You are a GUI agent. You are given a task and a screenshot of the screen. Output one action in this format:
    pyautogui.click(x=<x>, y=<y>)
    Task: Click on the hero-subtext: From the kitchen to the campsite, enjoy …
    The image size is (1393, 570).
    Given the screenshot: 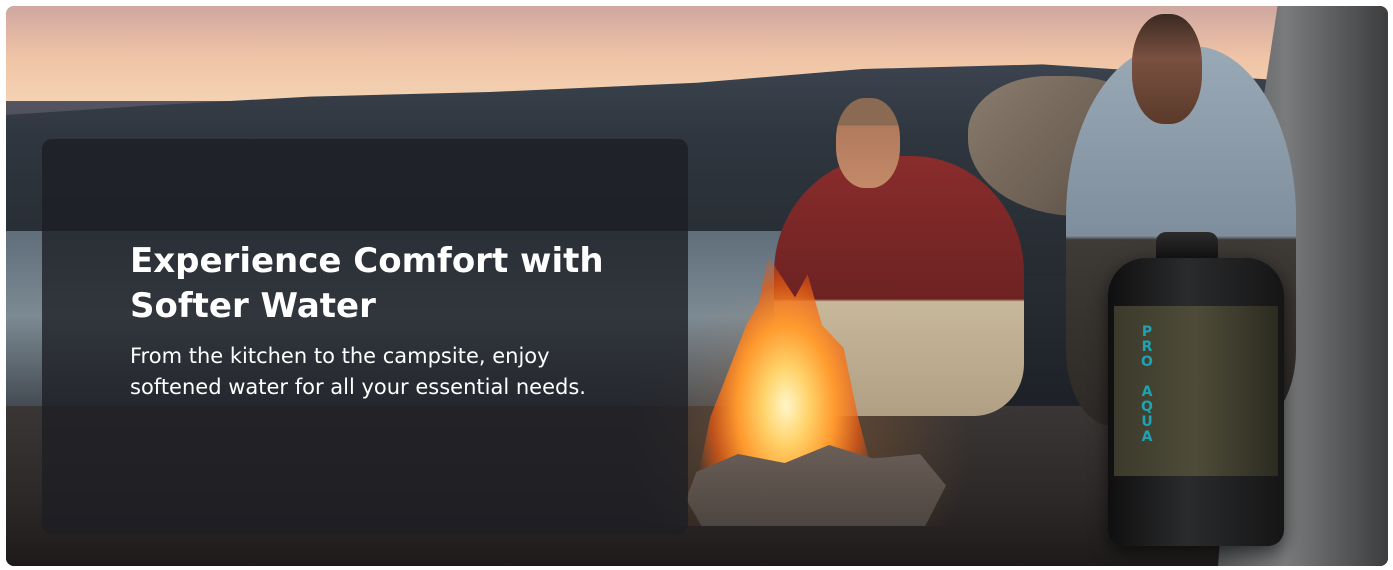 What is the action you would take?
    pyautogui.click(x=358, y=371)
    